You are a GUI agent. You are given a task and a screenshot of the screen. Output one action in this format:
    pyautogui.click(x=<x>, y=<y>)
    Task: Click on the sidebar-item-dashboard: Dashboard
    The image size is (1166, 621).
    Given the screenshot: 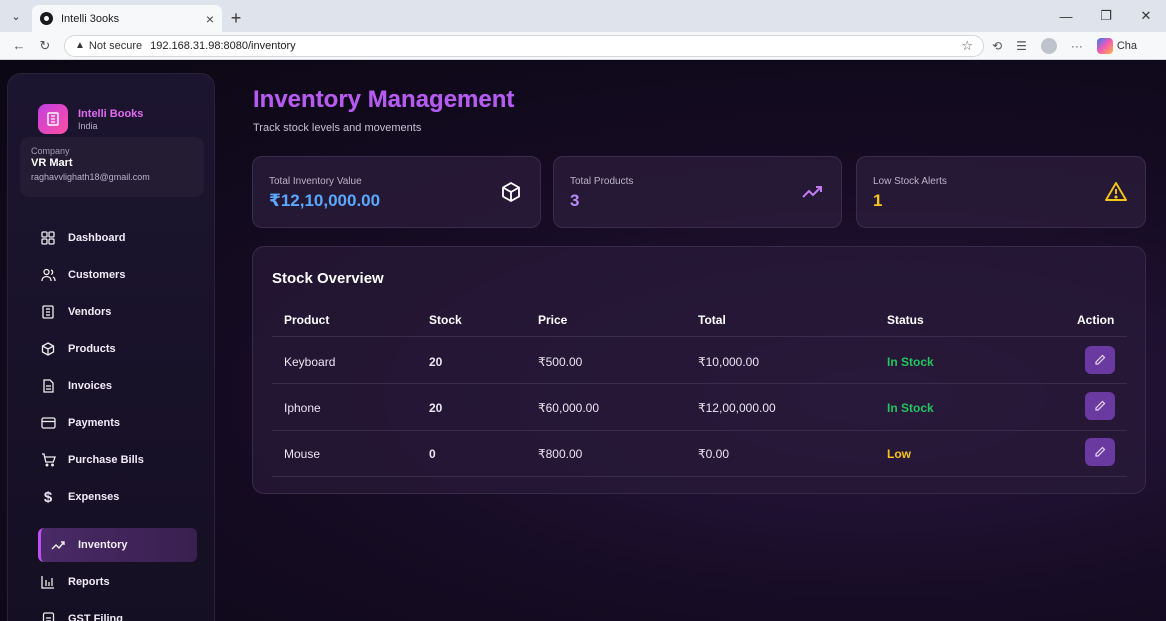 What is the action you would take?
    pyautogui.click(x=118, y=238)
    